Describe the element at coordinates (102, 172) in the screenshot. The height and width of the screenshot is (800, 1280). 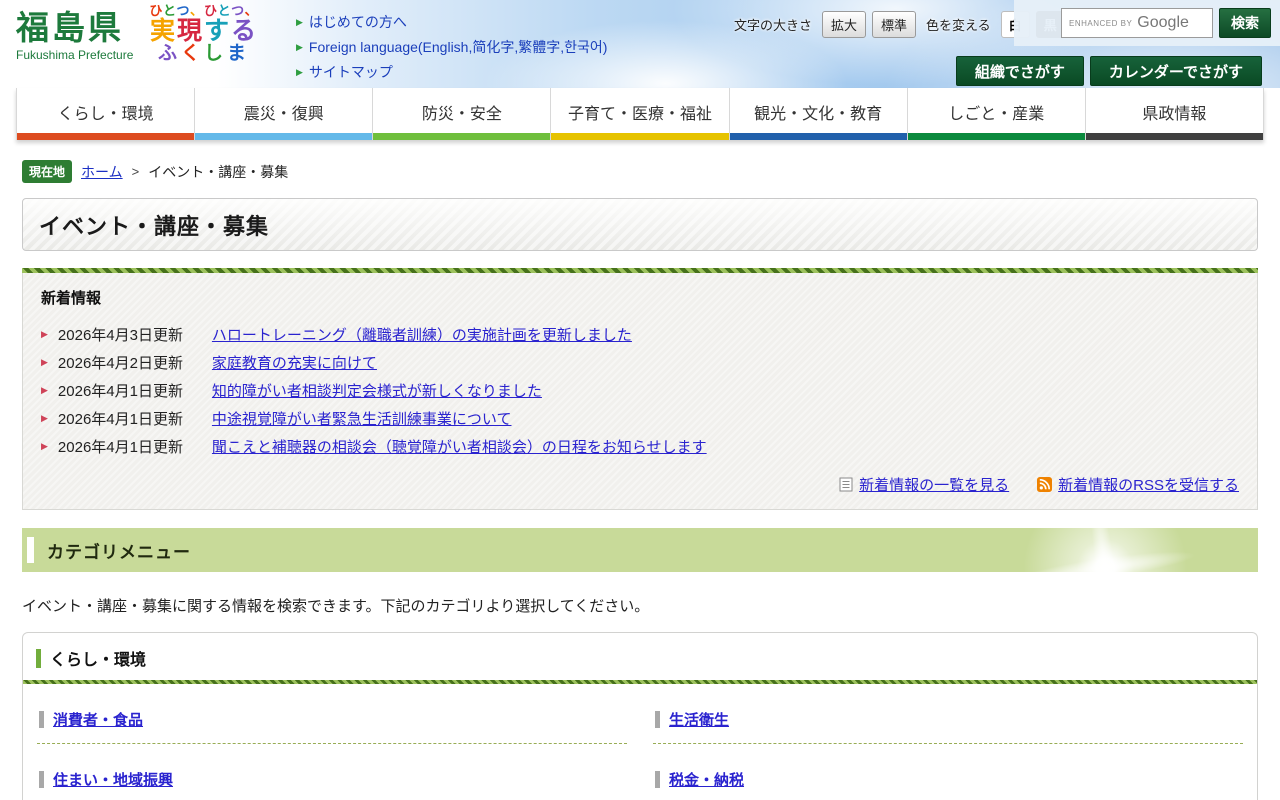
I see `breadcrumb-home-link: ホーム` at that location.